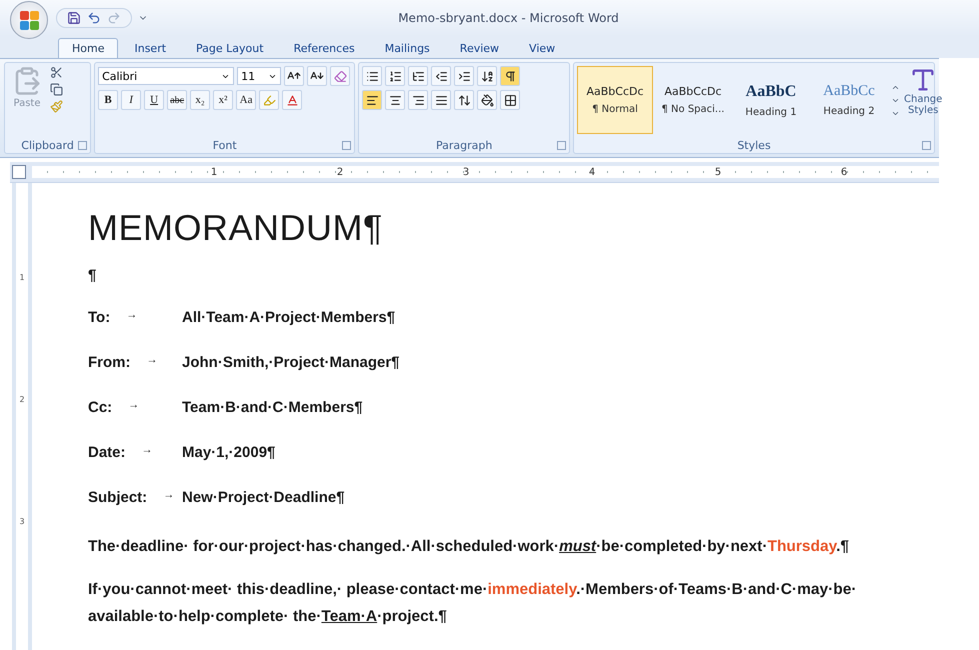  I want to click on borders-button, so click(510, 100).